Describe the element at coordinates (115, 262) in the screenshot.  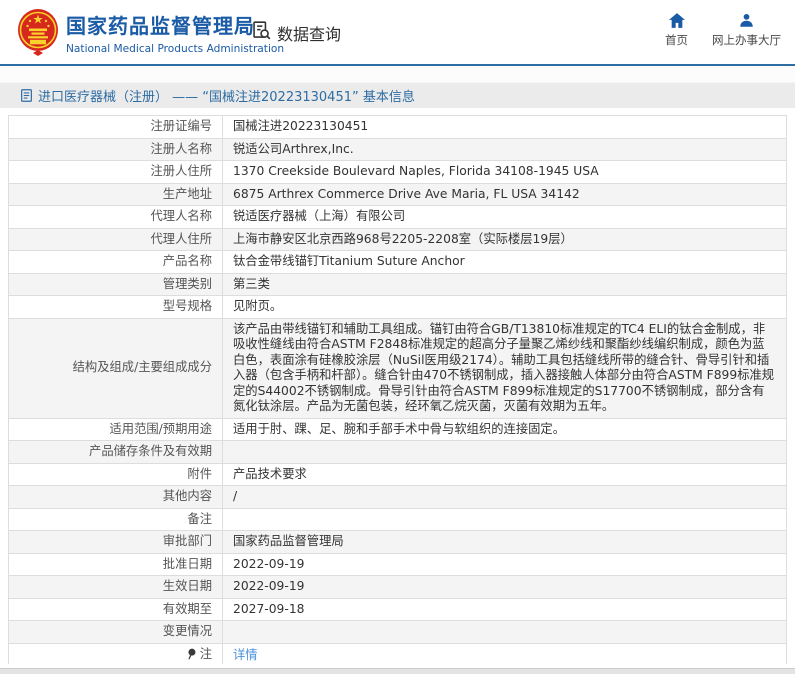
I see `field-label: 产品名称` at that location.